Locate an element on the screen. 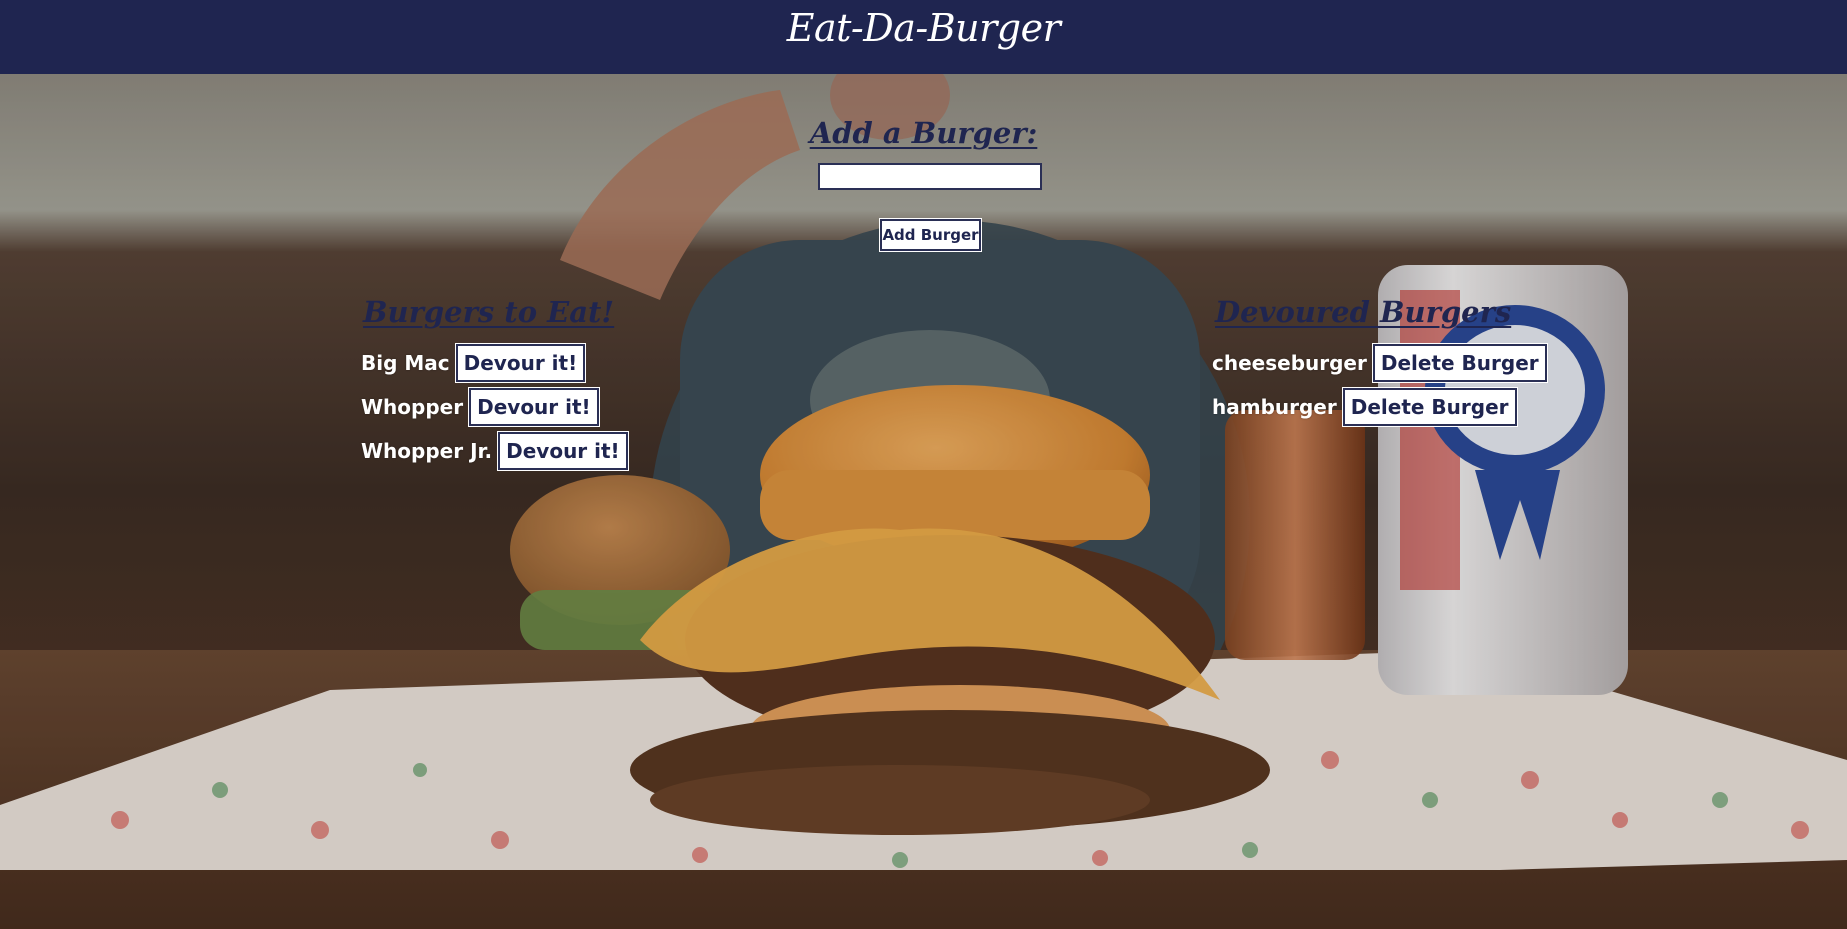 The width and height of the screenshot is (1847, 929). list-item: cheeseburger Delete Burger is located at coordinates (1379, 363).